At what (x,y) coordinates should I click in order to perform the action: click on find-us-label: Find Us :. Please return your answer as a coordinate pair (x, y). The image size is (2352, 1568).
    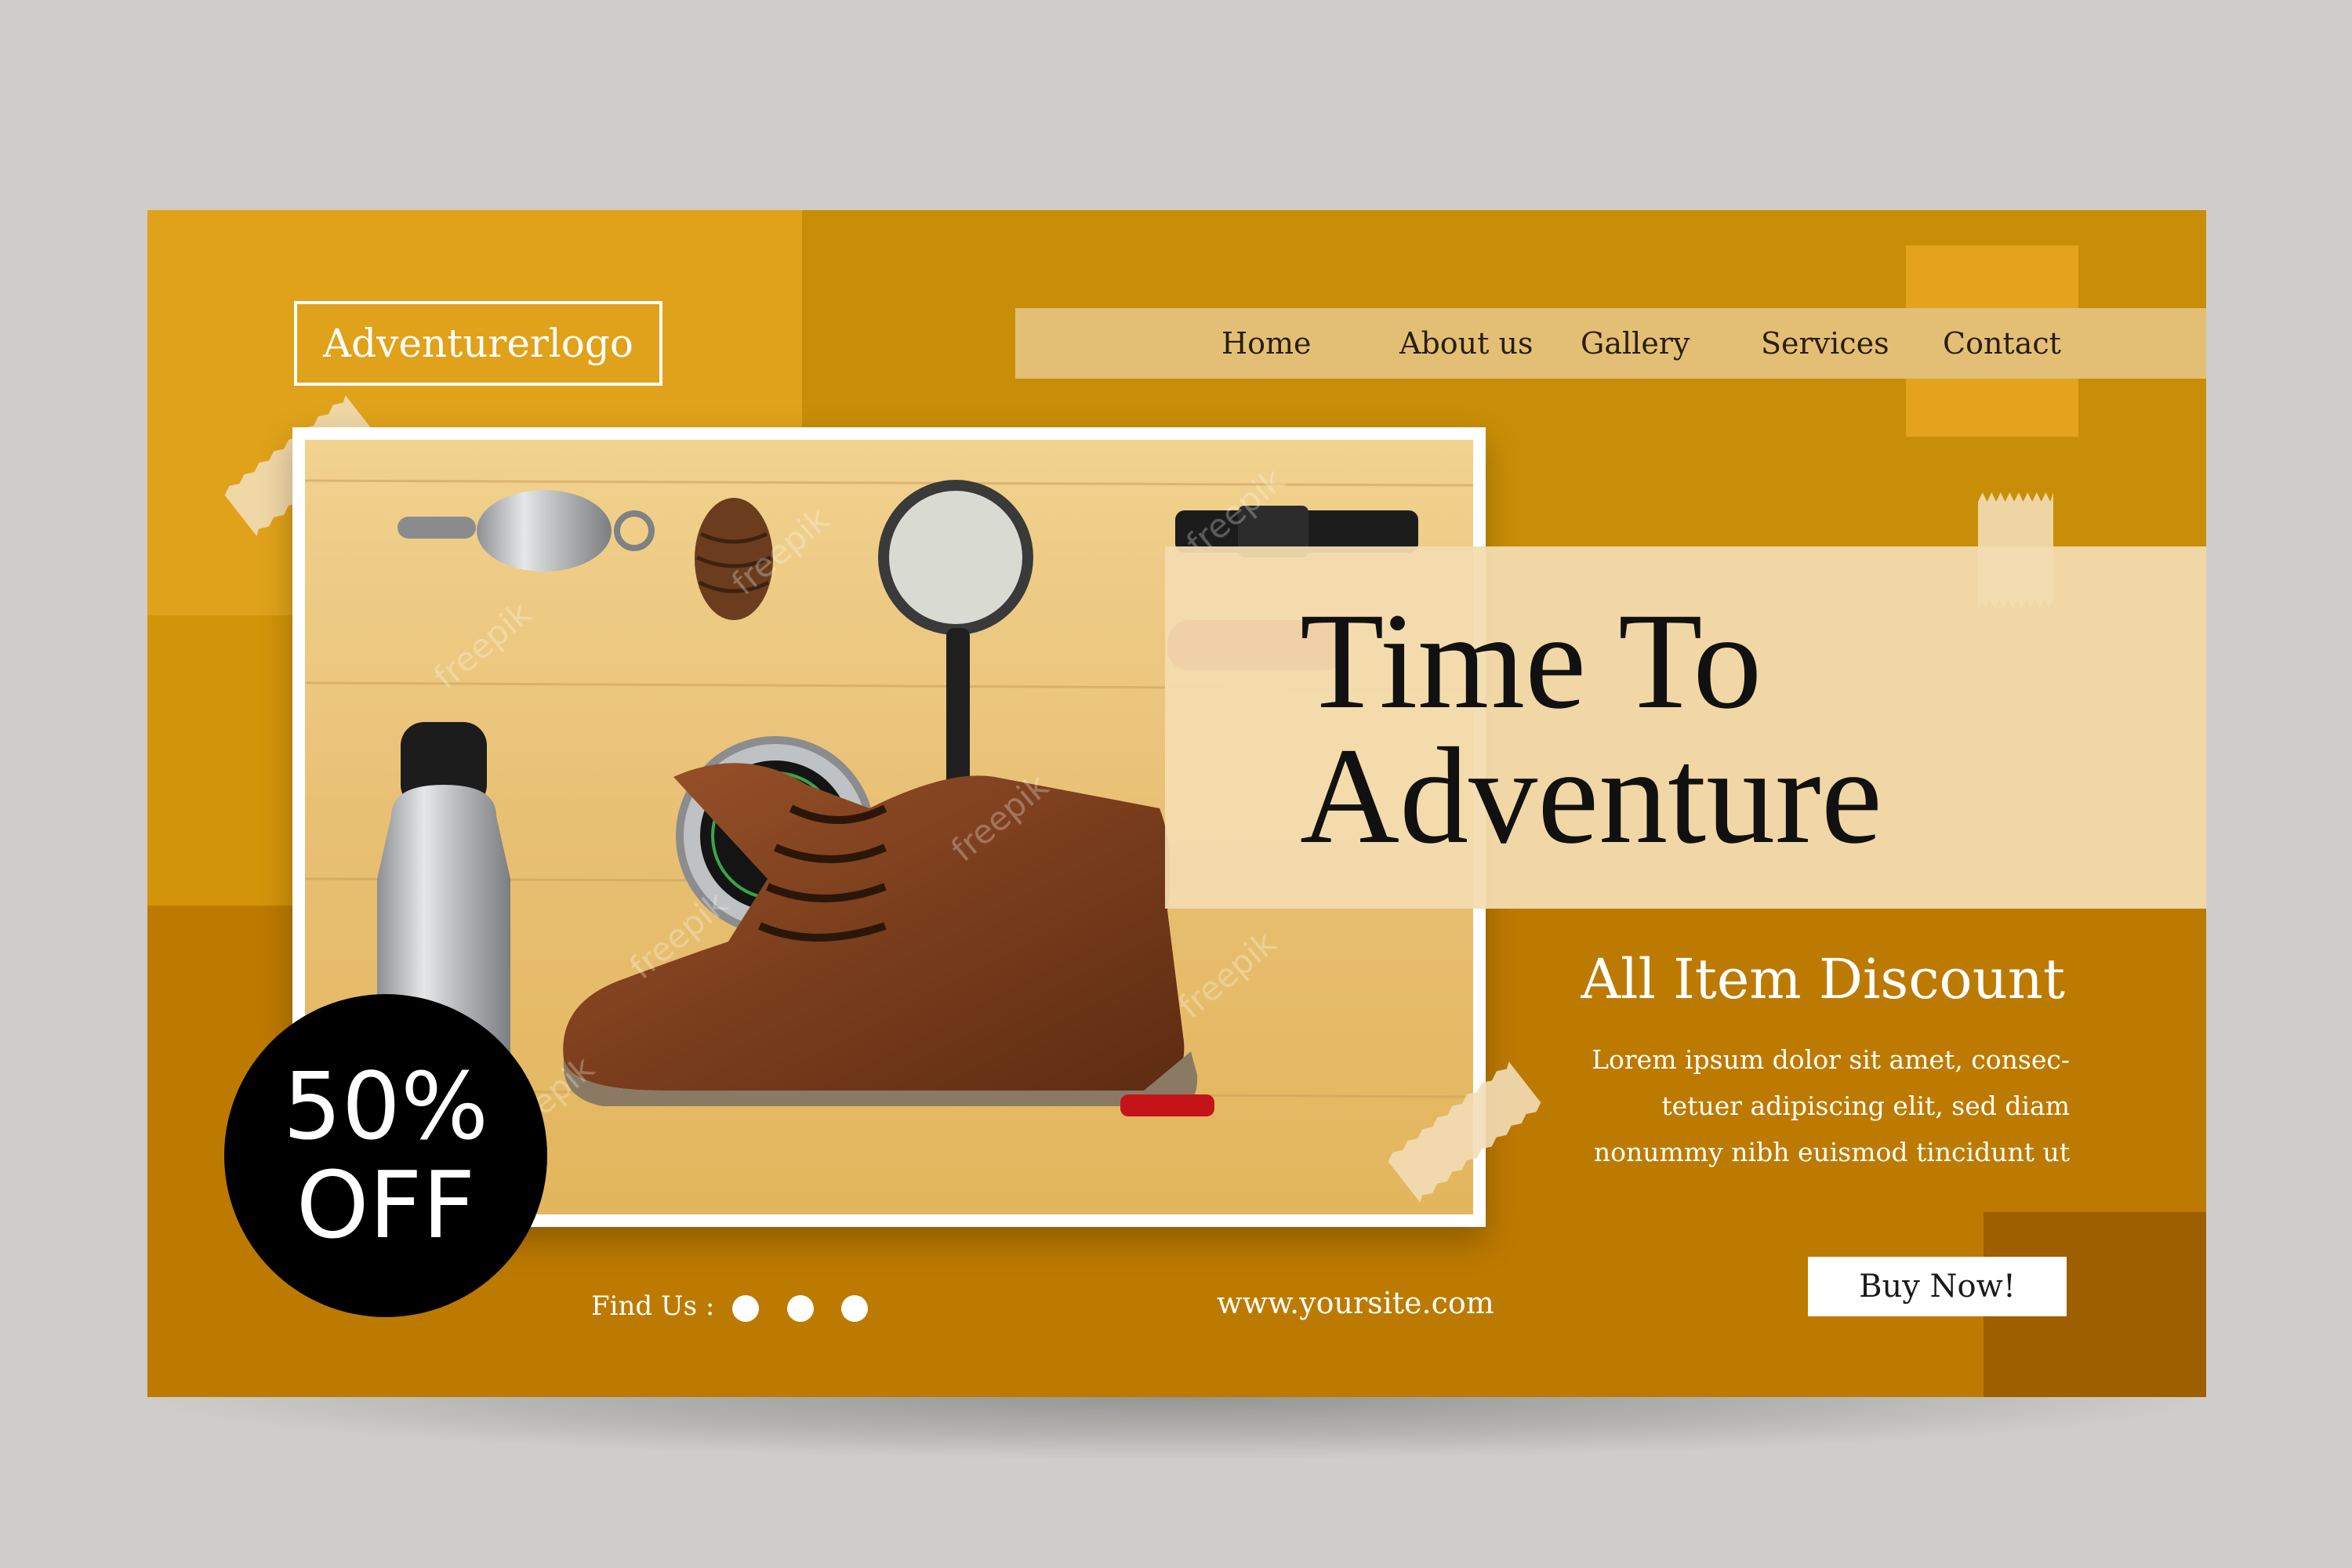
    Looking at the image, I should click on (653, 1306).